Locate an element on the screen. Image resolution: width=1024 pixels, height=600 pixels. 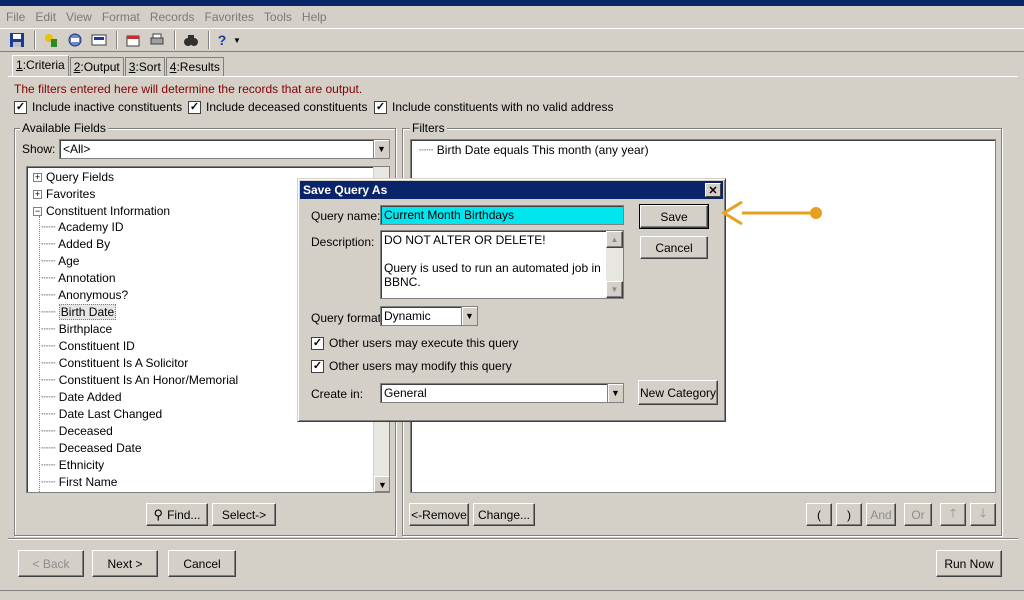
include-inactive-checkbox: ✓ Include inactive constituents is located at coordinates (98, 107).